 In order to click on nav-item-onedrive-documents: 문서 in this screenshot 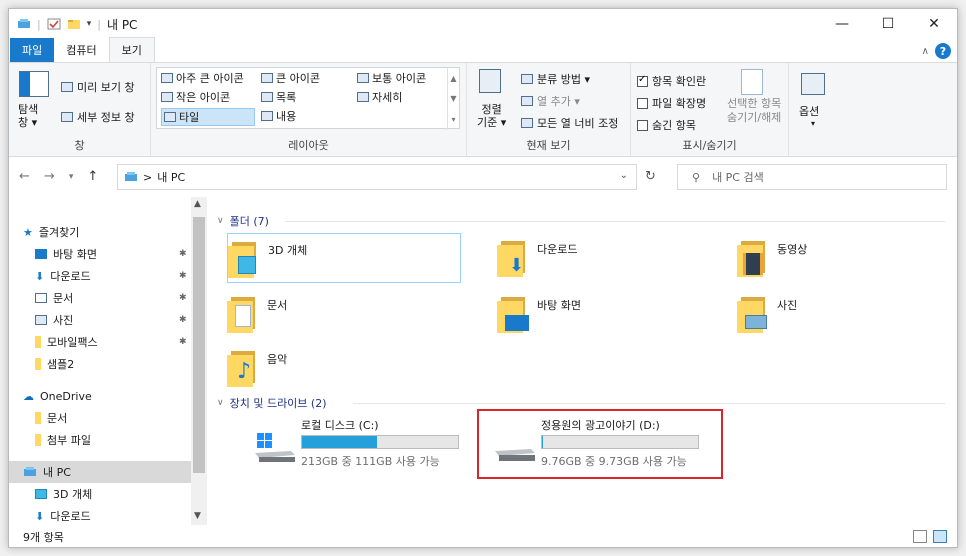, I will do `click(100, 418)`.